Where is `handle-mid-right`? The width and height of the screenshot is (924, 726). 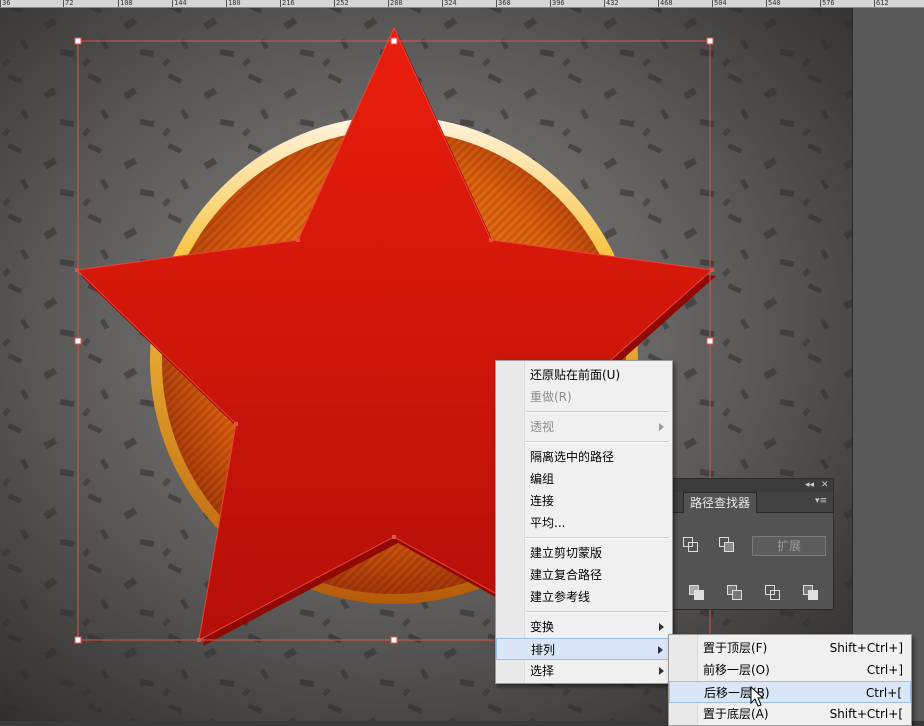 handle-mid-right is located at coordinates (710, 341).